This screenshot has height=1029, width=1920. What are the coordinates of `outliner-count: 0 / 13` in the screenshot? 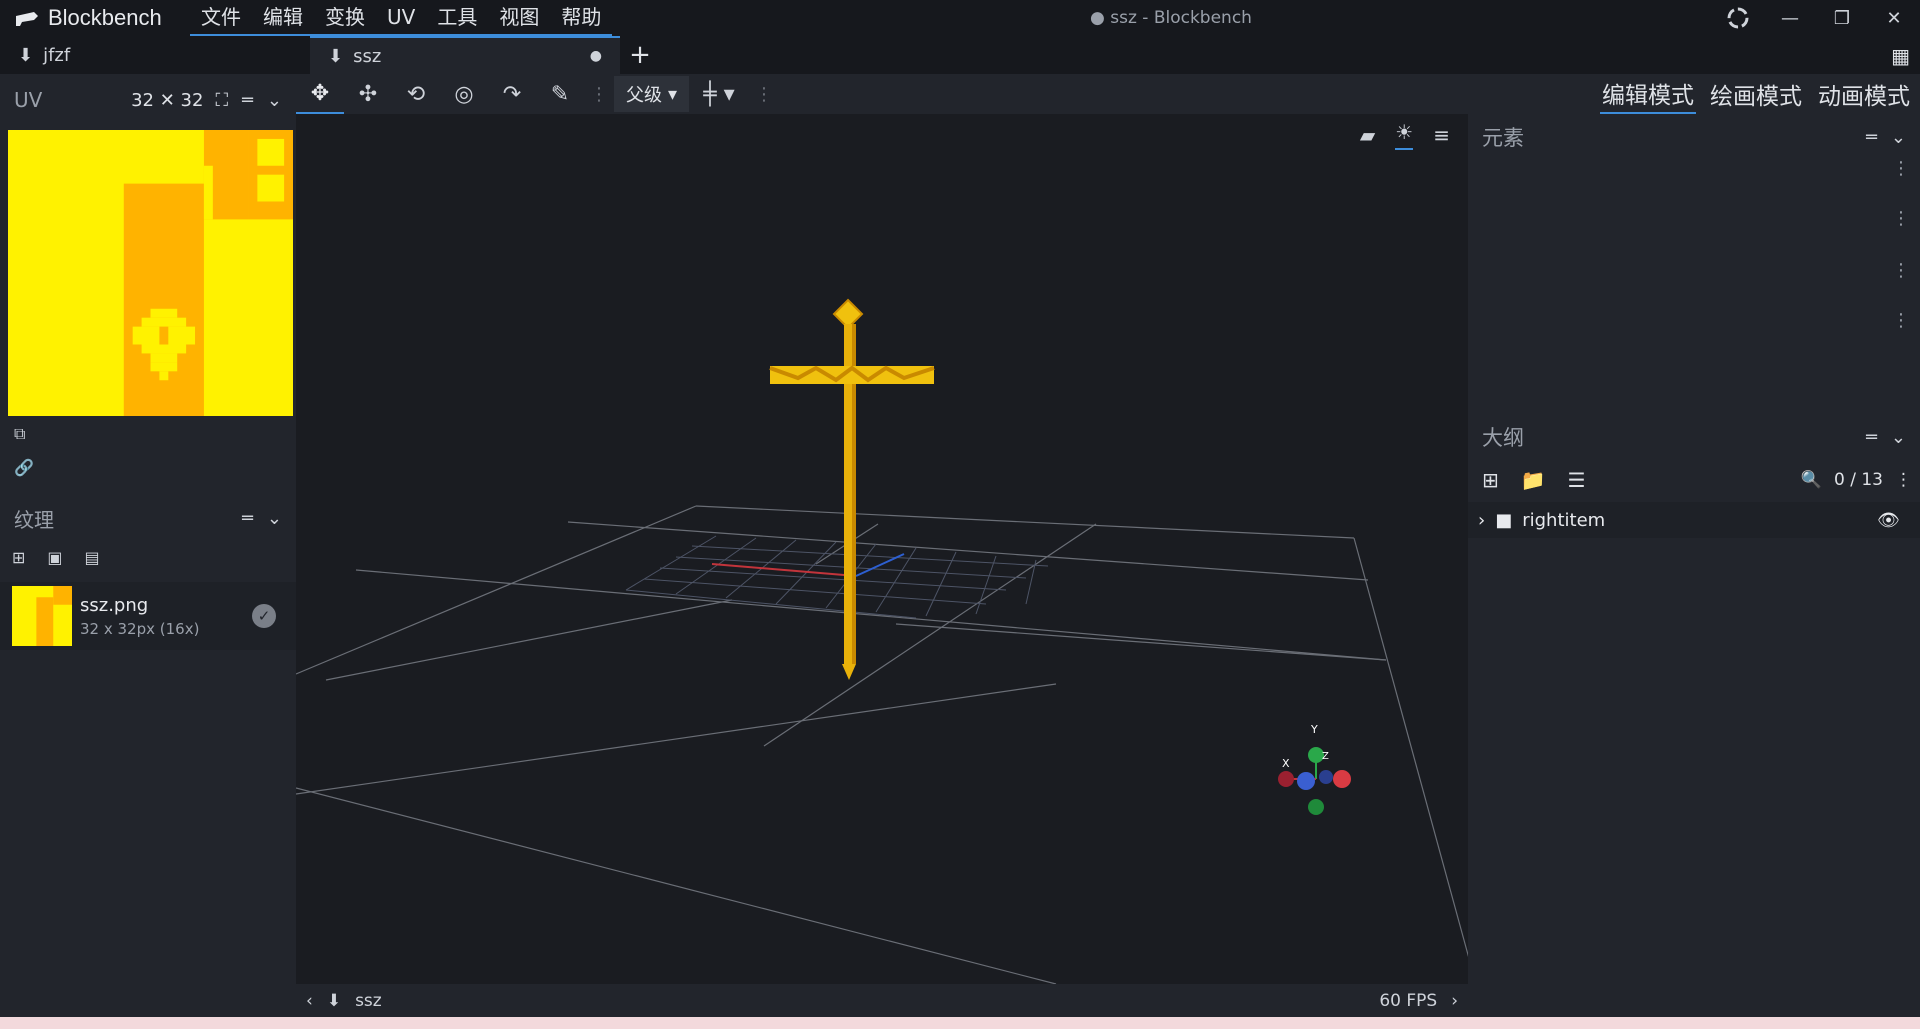 It's located at (1858, 480).